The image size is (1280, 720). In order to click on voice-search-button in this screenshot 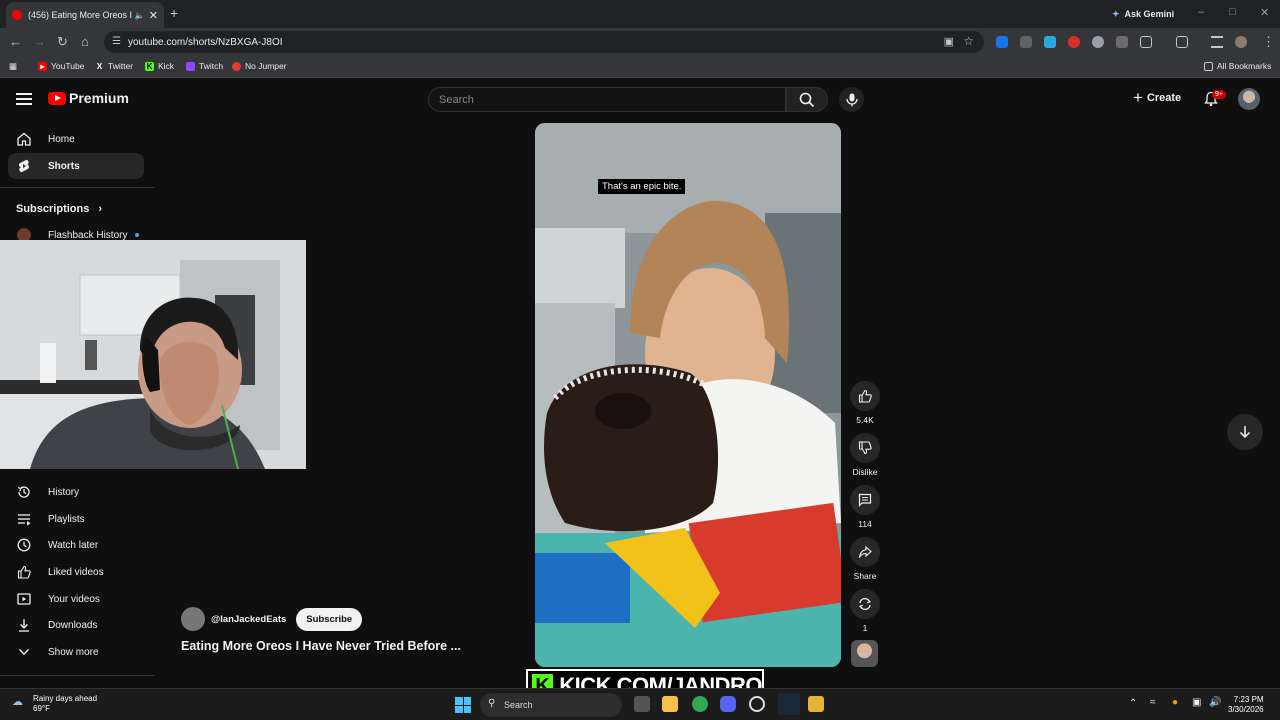, I will do `click(851, 99)`.